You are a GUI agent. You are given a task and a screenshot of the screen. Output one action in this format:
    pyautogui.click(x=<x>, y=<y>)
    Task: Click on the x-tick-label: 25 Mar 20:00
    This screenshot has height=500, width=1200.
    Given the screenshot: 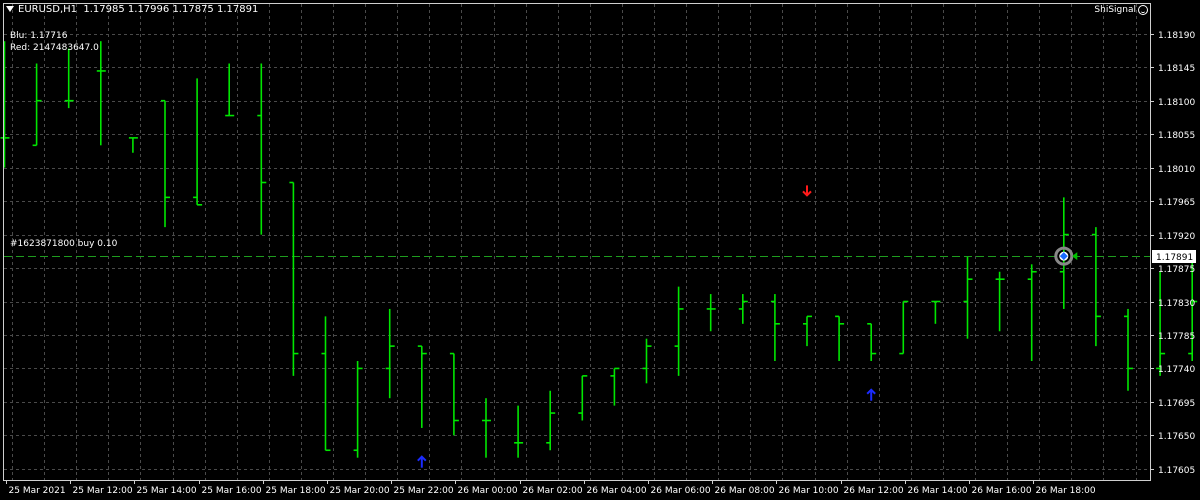 What is the action you would take?
    pyautogui.click(x=360, y=491)
    